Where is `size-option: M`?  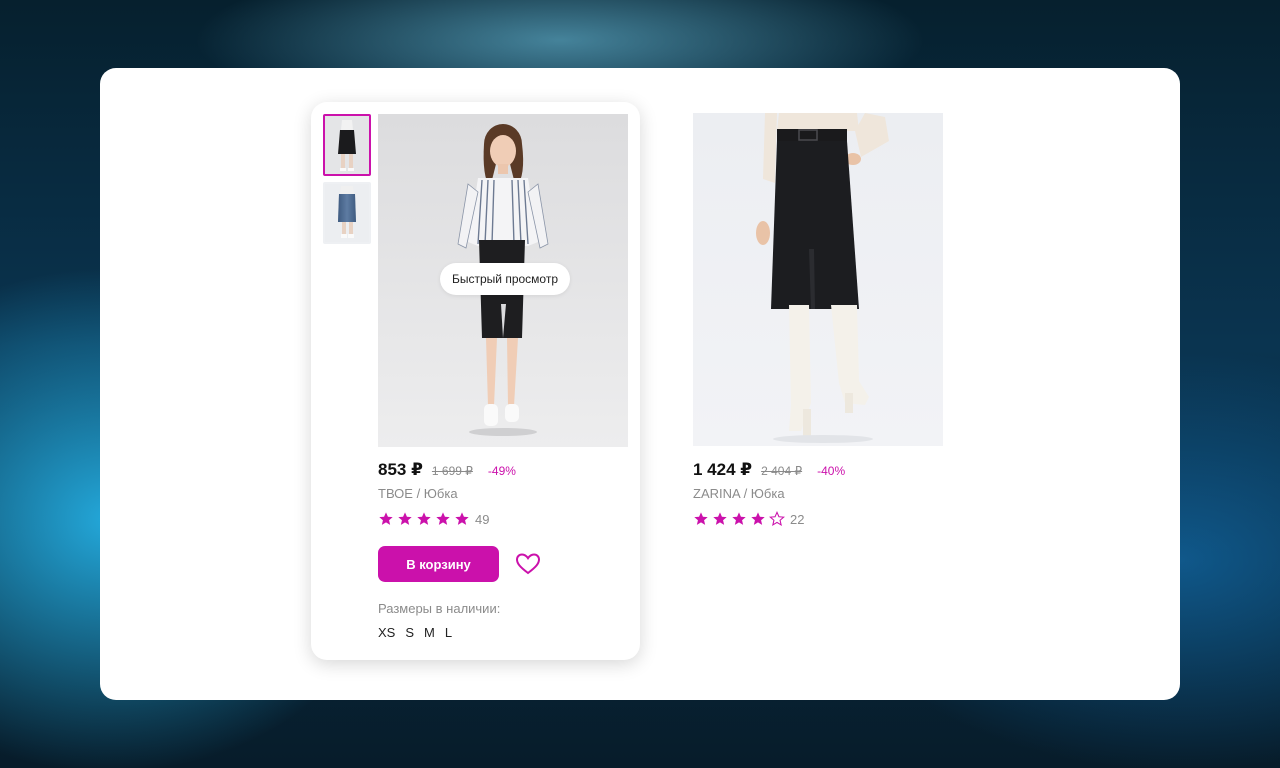
size-option: M is located at coordinates (429, 632).